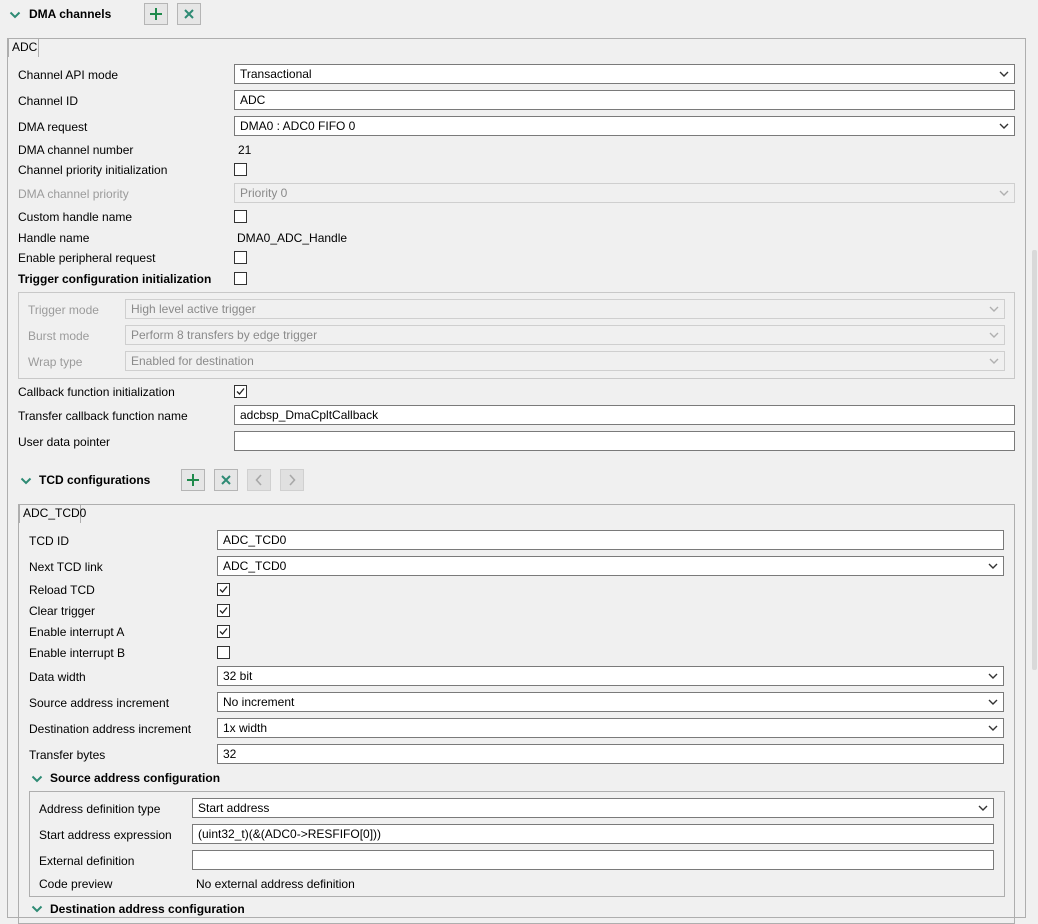 The width and height of the screenshot is (1038, 924). I want to click on priority-init-checkbox, so click(240, 169).